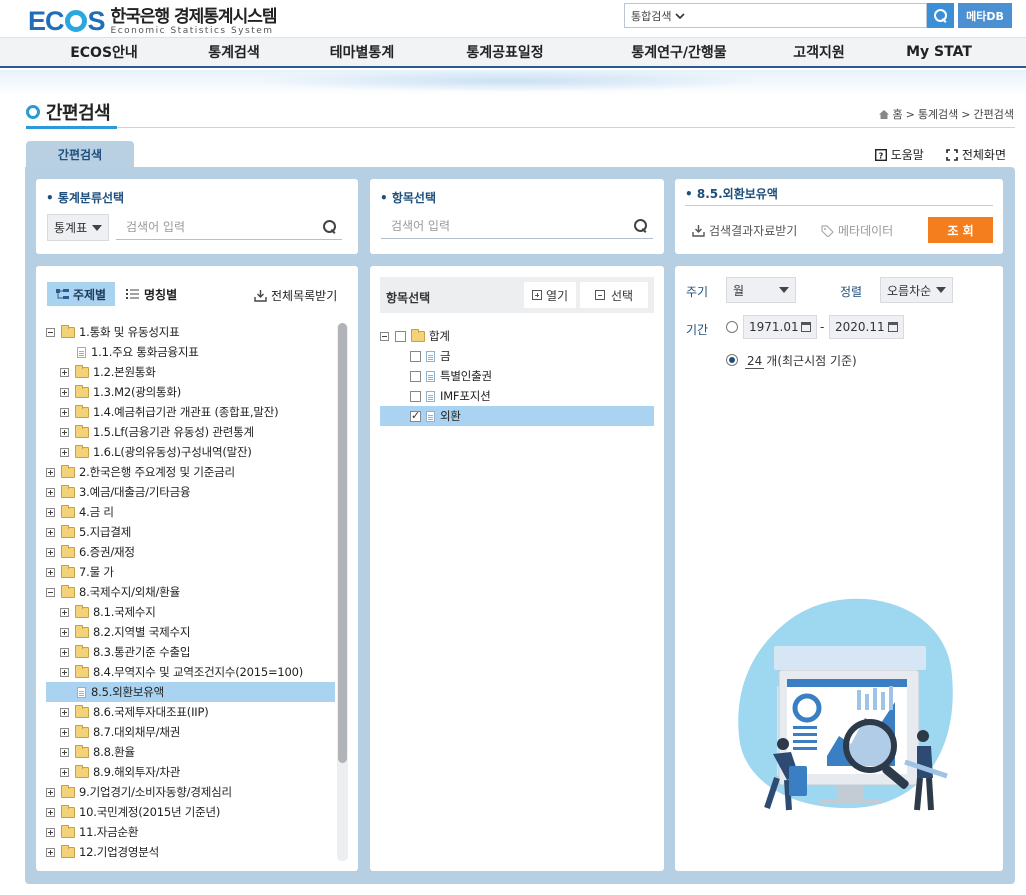  Describe the element at coordinates (81, 294) in the screenshot. I see `tab-by-topic: 주제별` at that location.